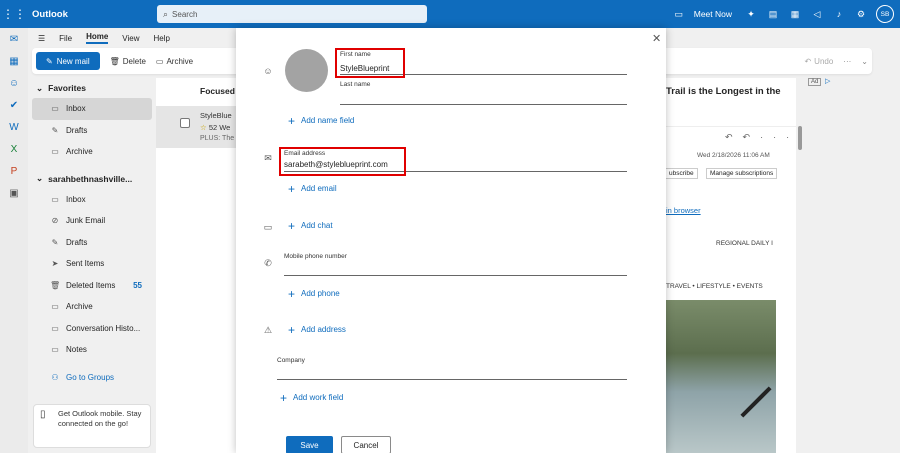 Image resolution: width=900 pixels, height=453 pixels. Describe the element at coordinates (318, 397) in the screenshot. I see `add-work-field-label: Add work field` at that location.